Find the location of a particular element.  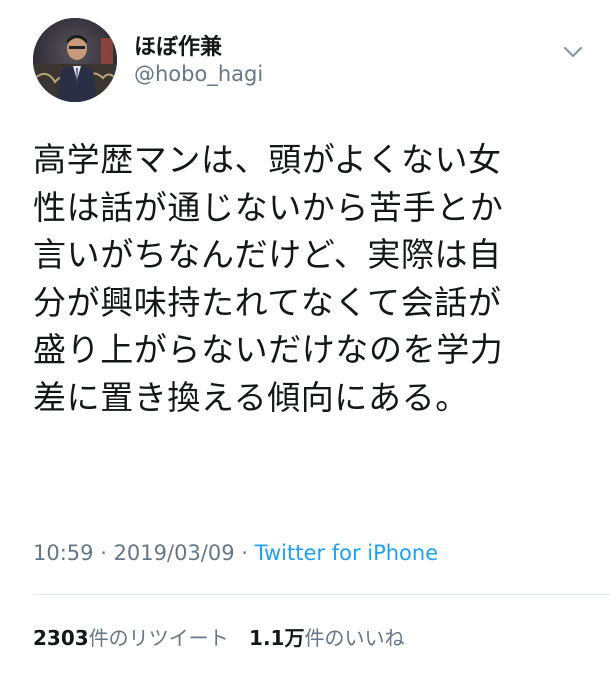

tweet-text-line: 分が興味持たれてなくて会話が is located at coordinates (267, 302).